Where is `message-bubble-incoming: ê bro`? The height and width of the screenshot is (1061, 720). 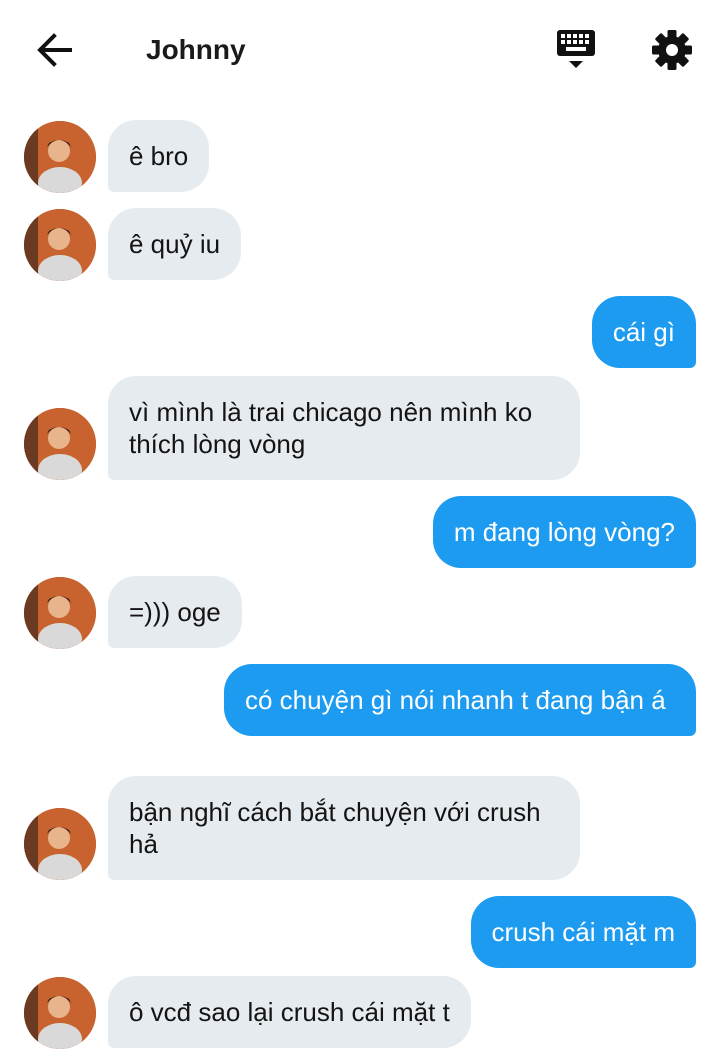 message-bubble-incoming: ê bro is located at coordinates (159, 156).